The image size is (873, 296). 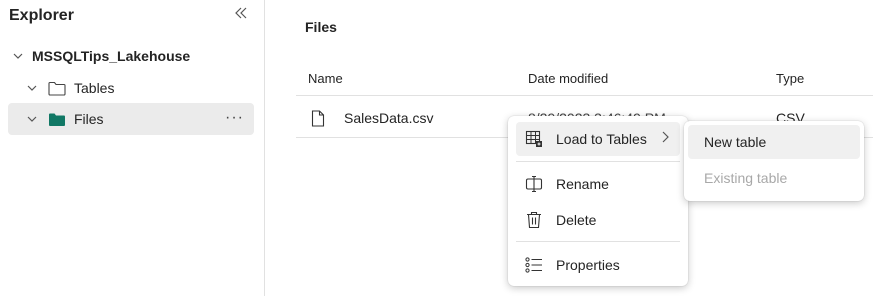 I want to click on menu-item-load-to-tables: Load to Tables, so click(x=598, y=139).